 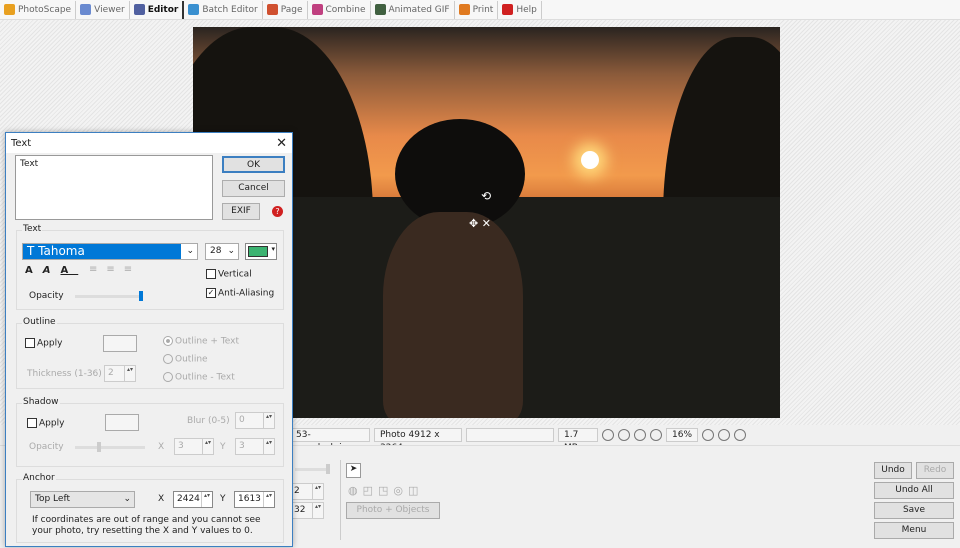 I want to click on object-tools: ◍◰◳◎◫, so click(x=385, y=490).